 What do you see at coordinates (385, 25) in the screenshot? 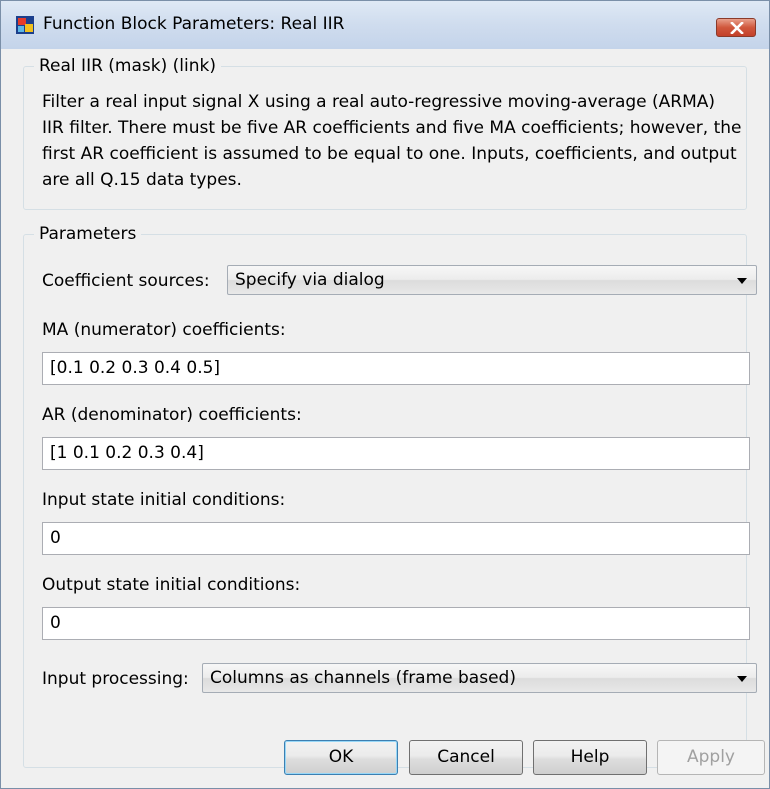
I see `title-bar: Function Block Parameters: Real IIR` at bounding box center [385, 25].